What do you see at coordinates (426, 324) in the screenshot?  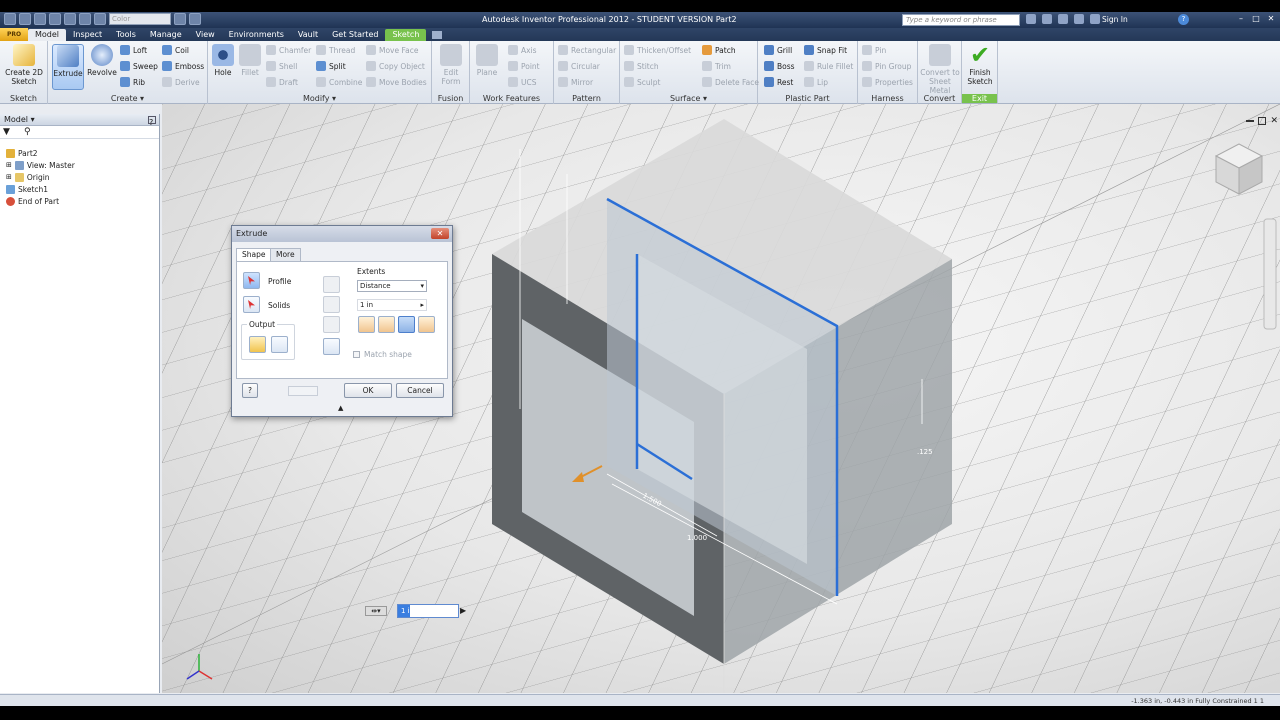 I see `asymmetric-button` at bounding box center [426, 324].